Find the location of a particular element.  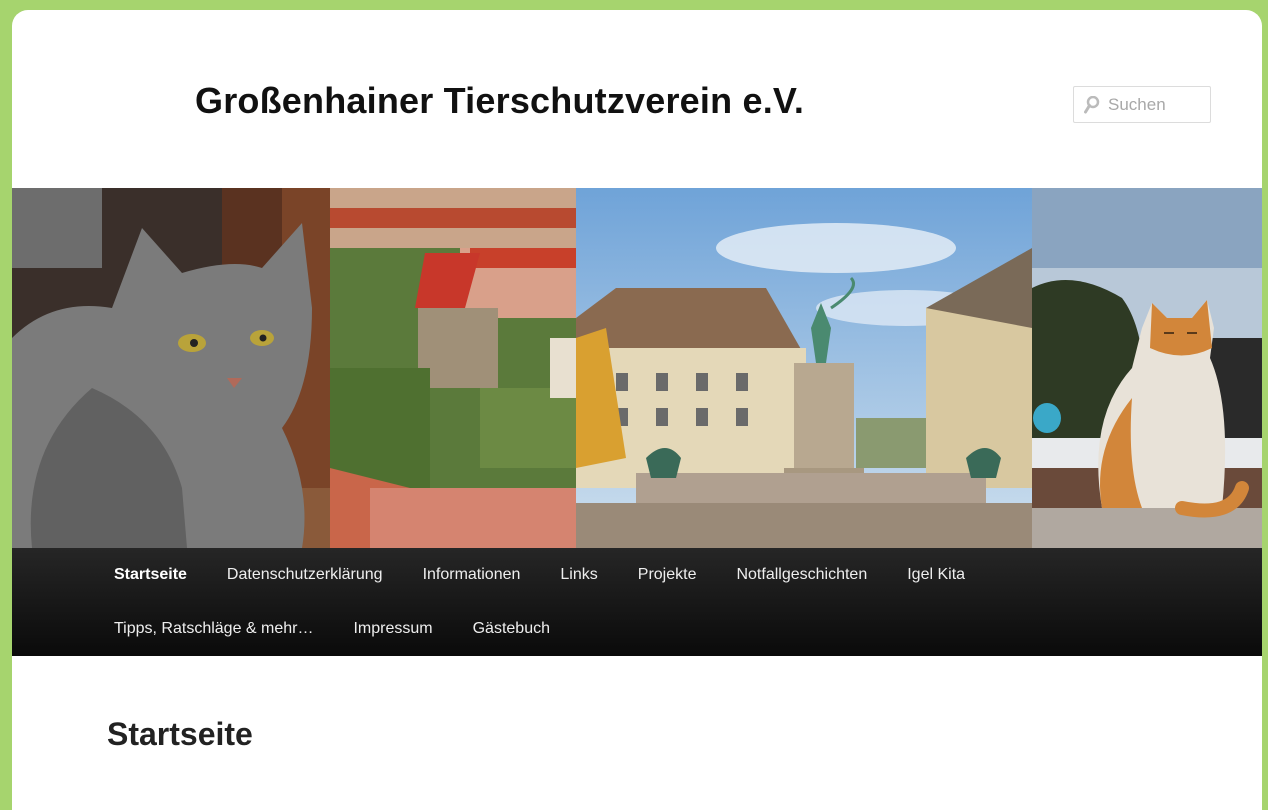

orange-white-cat-photo is located at coordinates (1147, 368).